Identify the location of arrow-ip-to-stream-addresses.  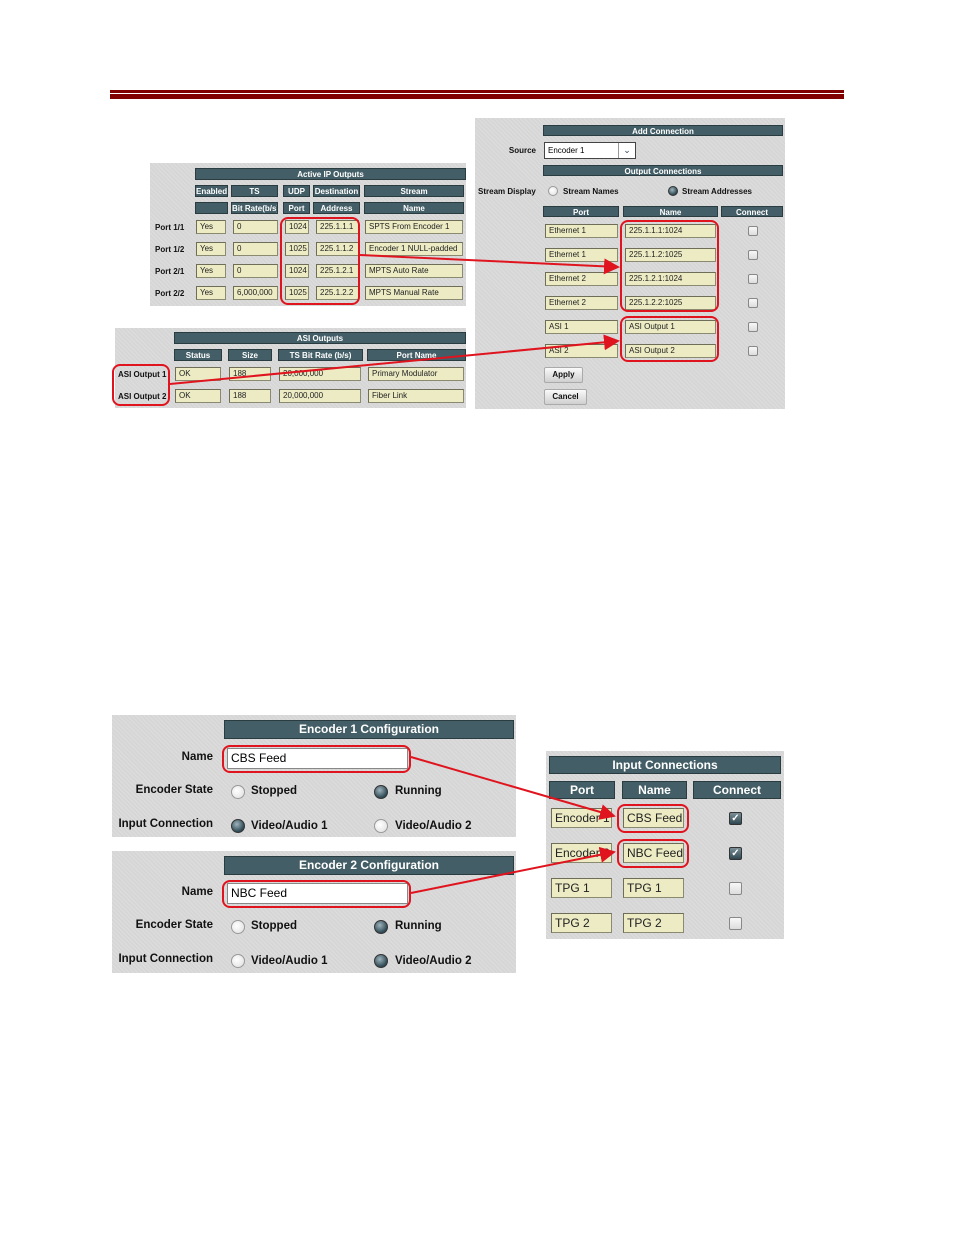
(489, 264).